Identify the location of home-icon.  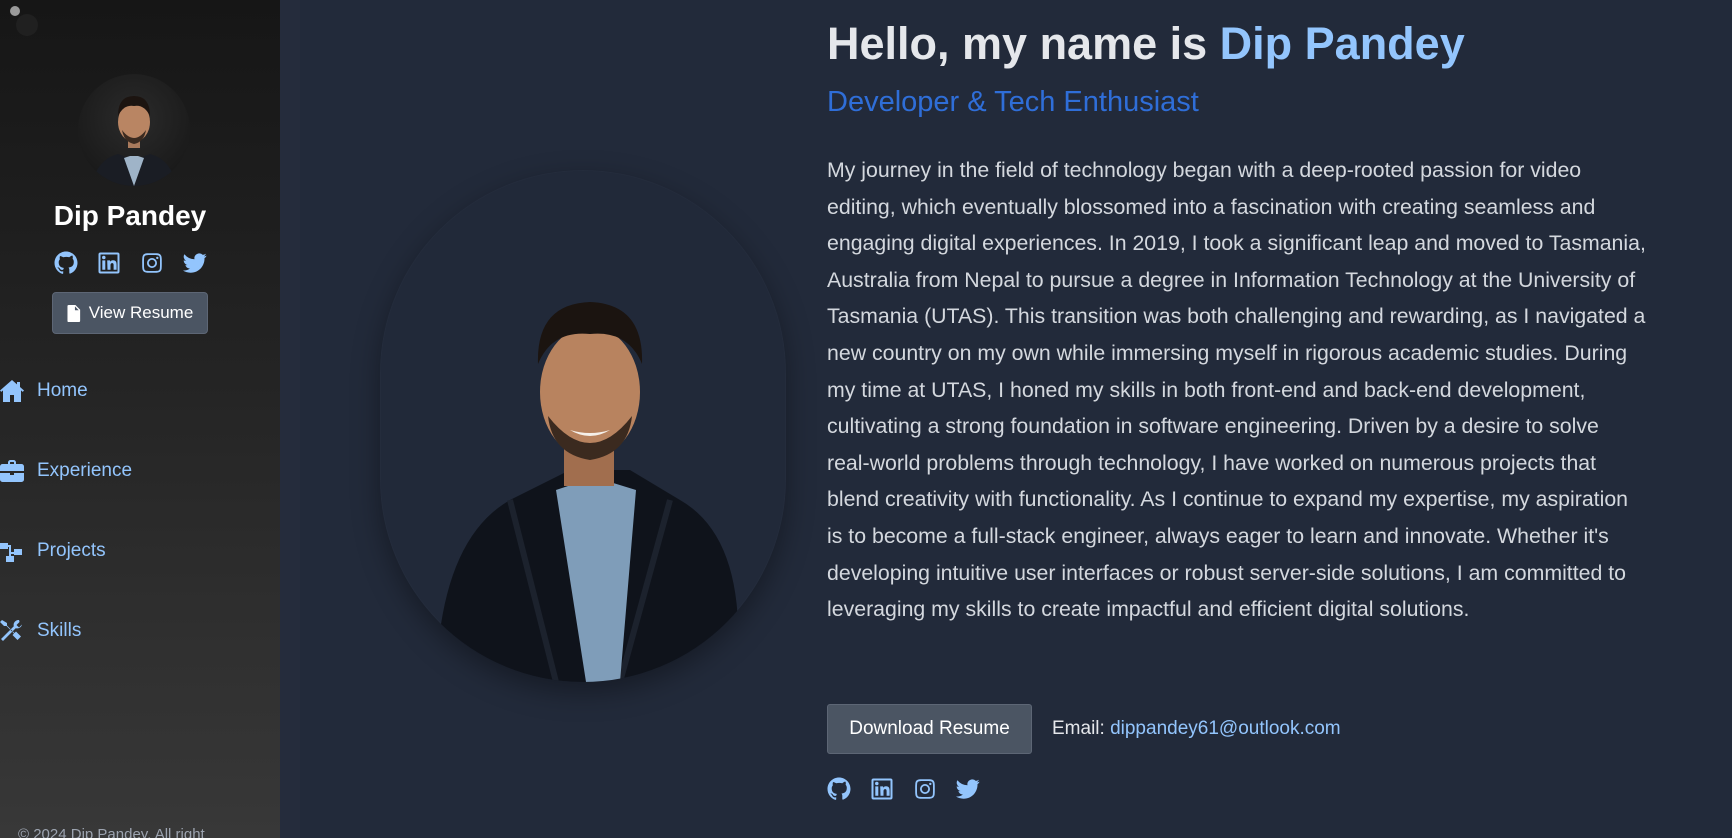
(12, 391).